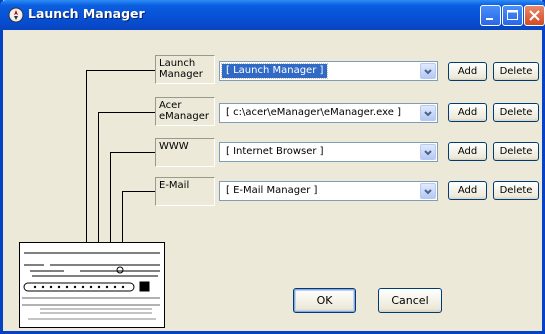 This screenshot has width=545, height=334. I want to click on label-launch-manager: Launch Manager, so click(185, 69).